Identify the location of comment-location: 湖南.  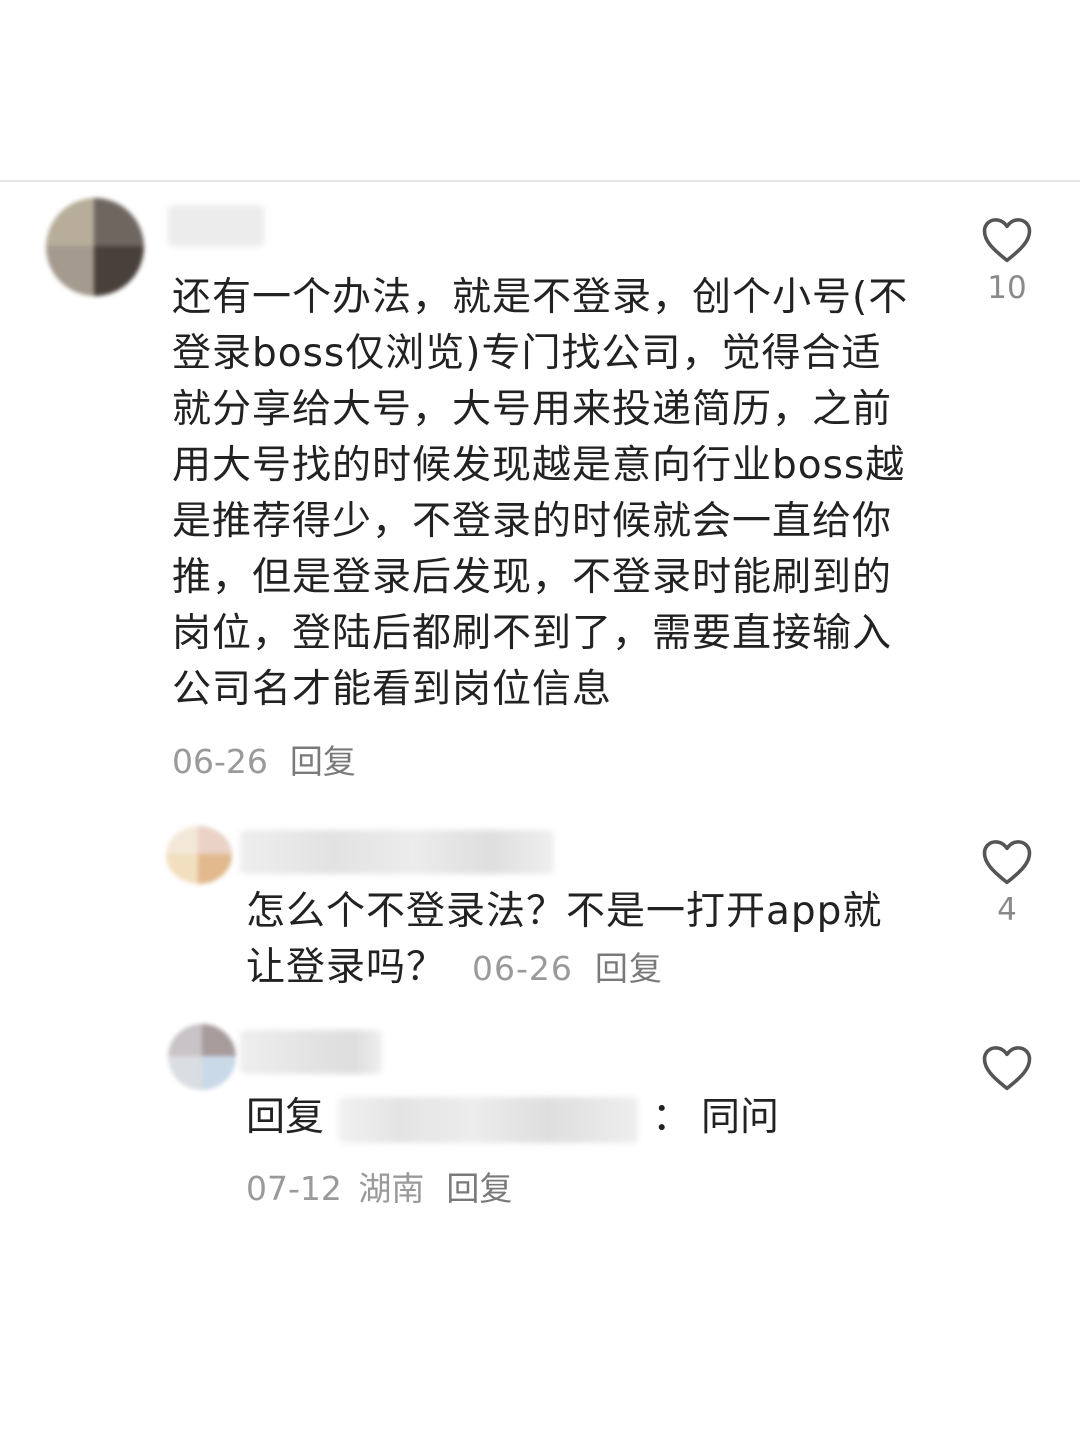
(391, 1188).